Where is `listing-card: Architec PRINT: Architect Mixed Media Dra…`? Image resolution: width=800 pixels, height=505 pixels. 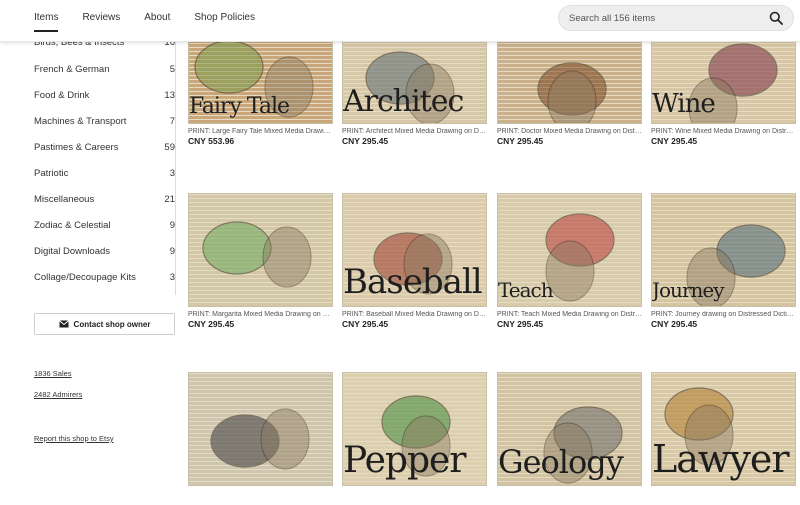 listing-card: Architec PRINT: Architect Mixed Media Dra… is located at coordinates (414, 86).